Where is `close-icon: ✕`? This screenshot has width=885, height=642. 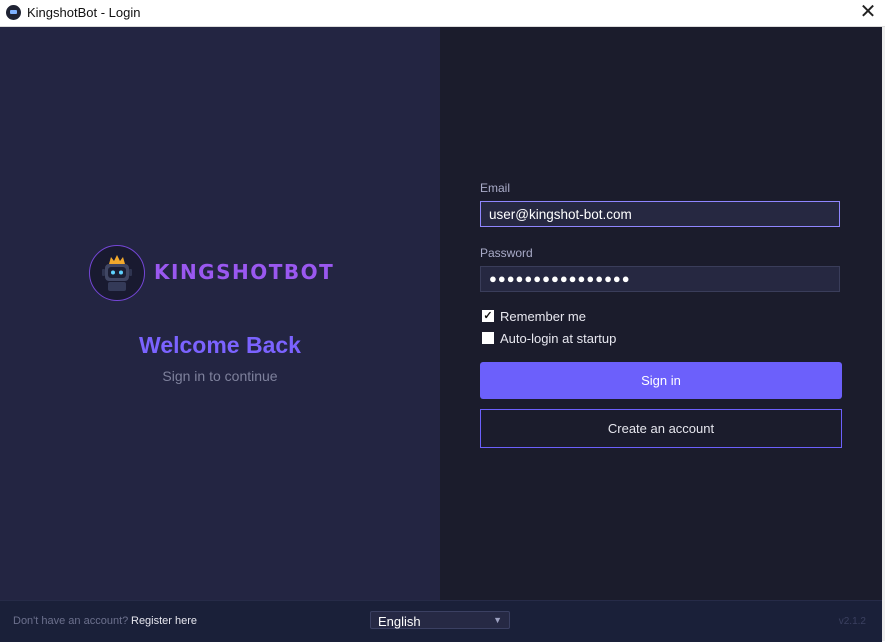
close-icon: ✕ is located at coordinates (868, 12).